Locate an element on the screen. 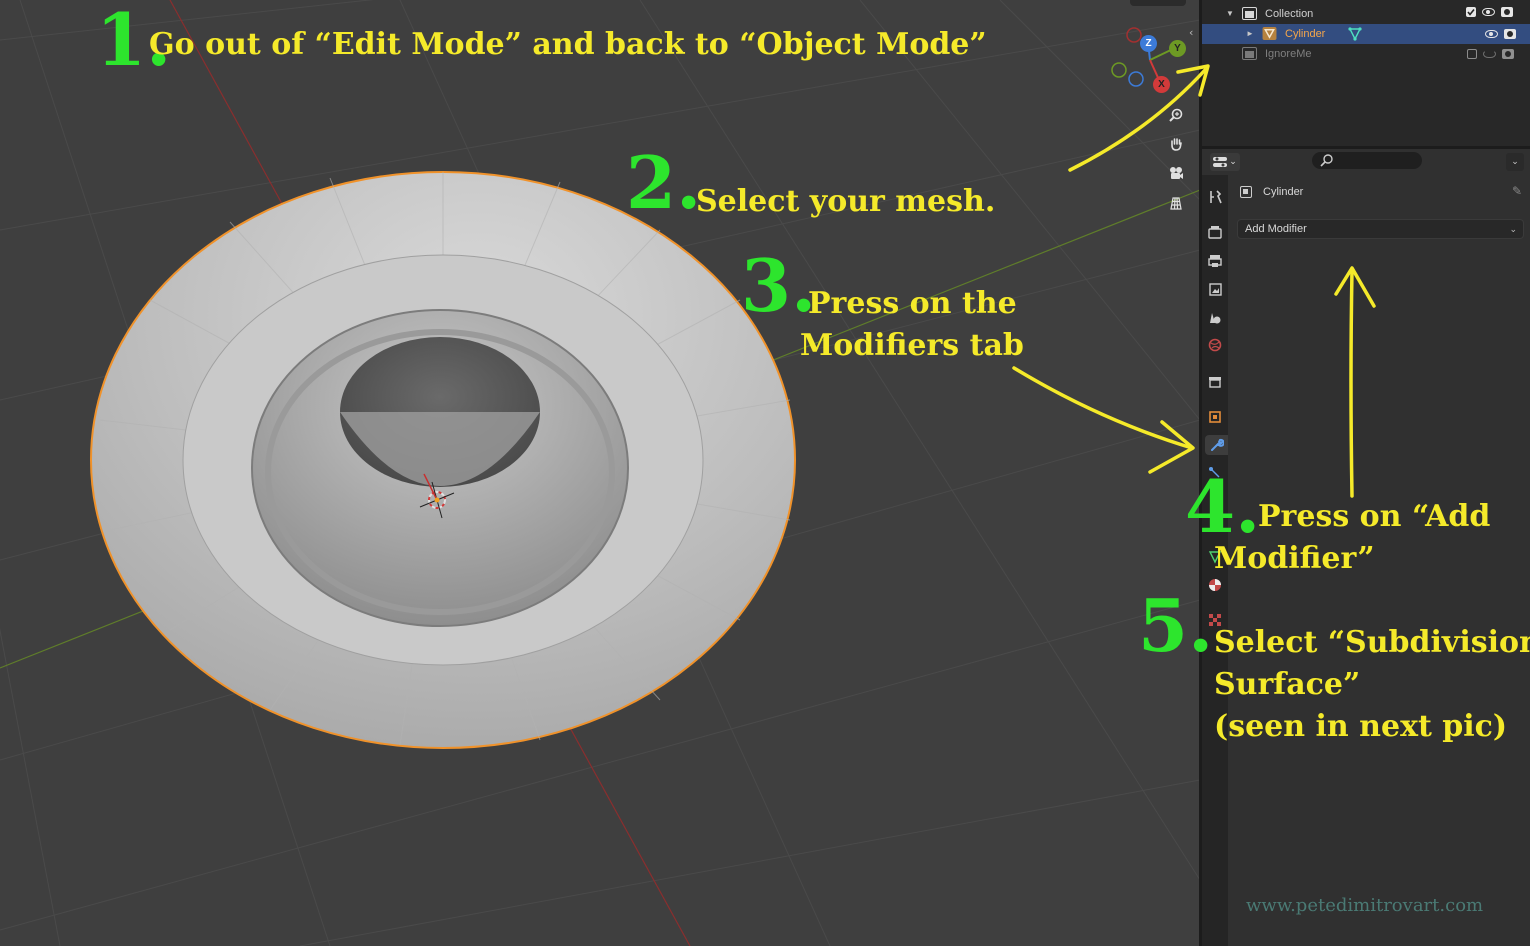 This screenshot has width=1530, height=946. hand-icon is located at coordinates (1176, 144).